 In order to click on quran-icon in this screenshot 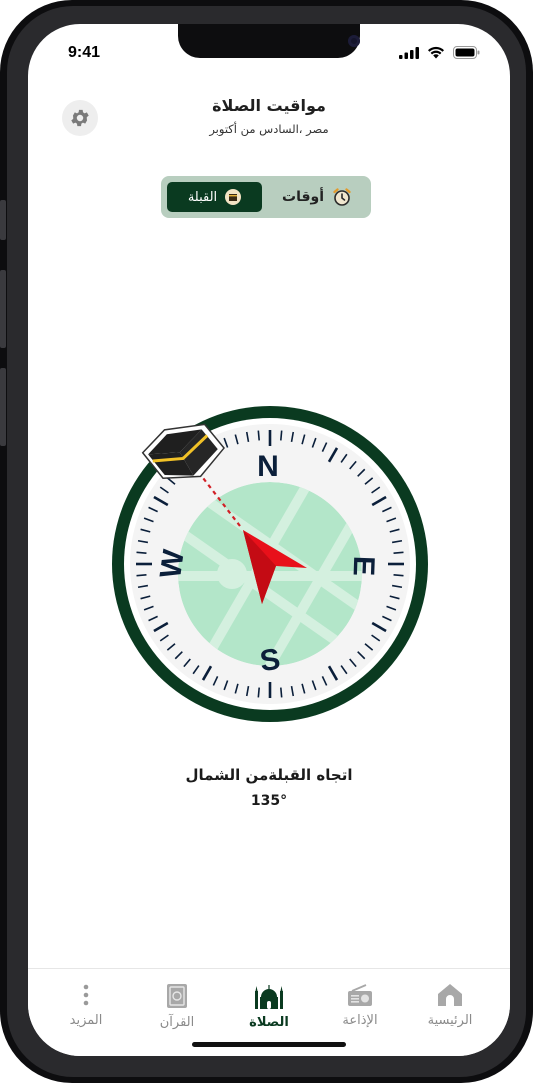, I will do `click(177, 996)`.